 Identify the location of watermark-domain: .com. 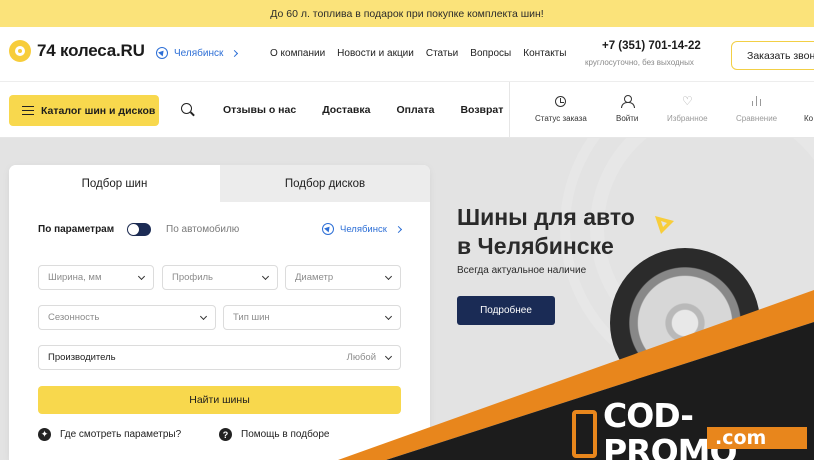
(757, 438).